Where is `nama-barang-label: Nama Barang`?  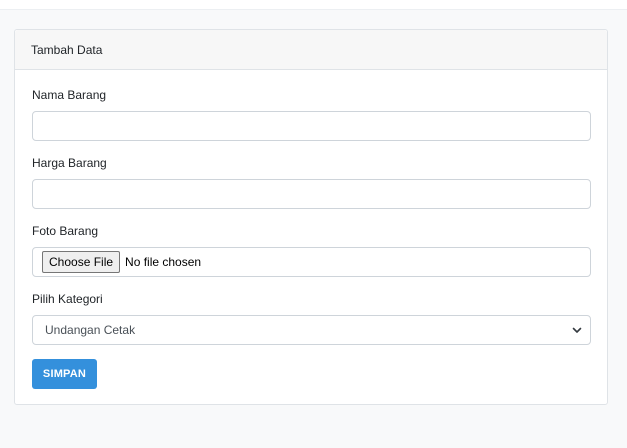 nama-barang-label: Nama Barang is located at coordinates (69, 95).